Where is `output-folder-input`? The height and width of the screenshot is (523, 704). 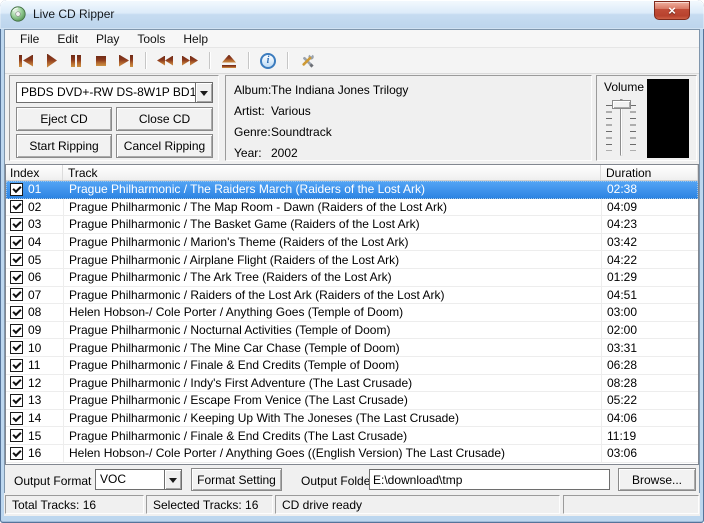 output-folder-input is located at coordinates (489, 479).